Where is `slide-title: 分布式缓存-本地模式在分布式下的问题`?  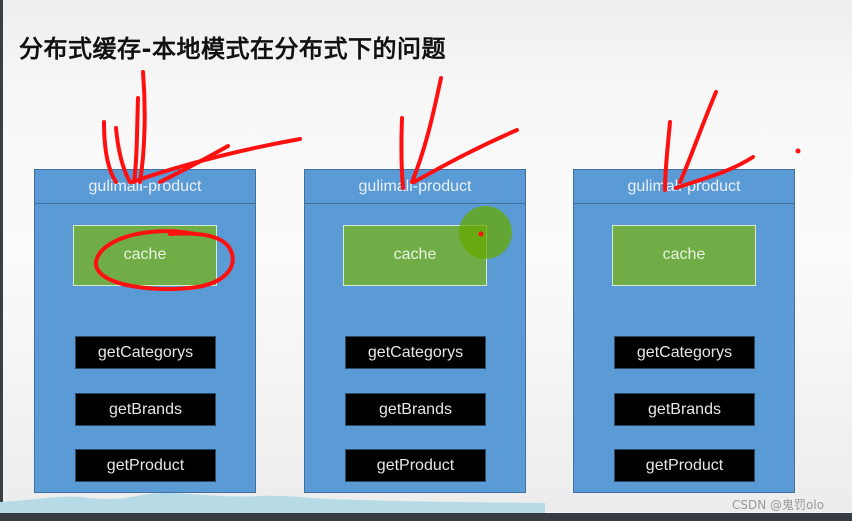
slide-title: 分布式缓存-本地模式在分布式下的问题 is located at coordinates (232, 49).